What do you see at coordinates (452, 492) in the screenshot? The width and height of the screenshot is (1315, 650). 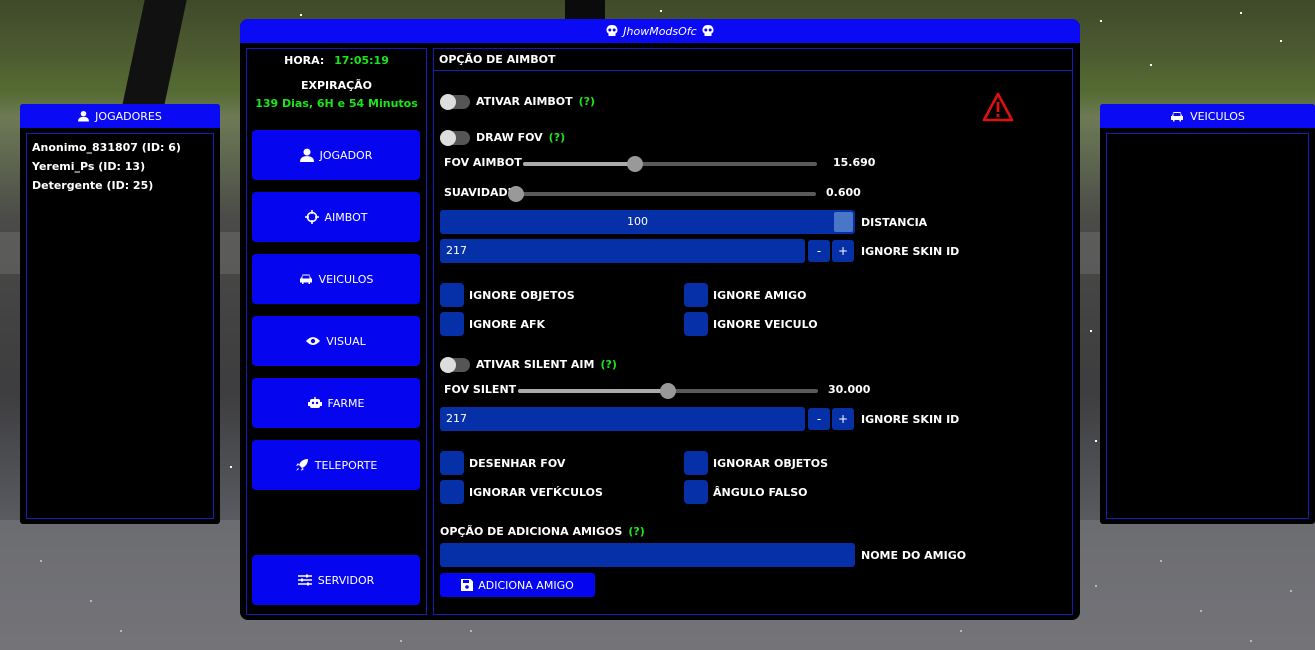 I see `ignorar-veiculos-checkbox` at bounding box center [452, 492].